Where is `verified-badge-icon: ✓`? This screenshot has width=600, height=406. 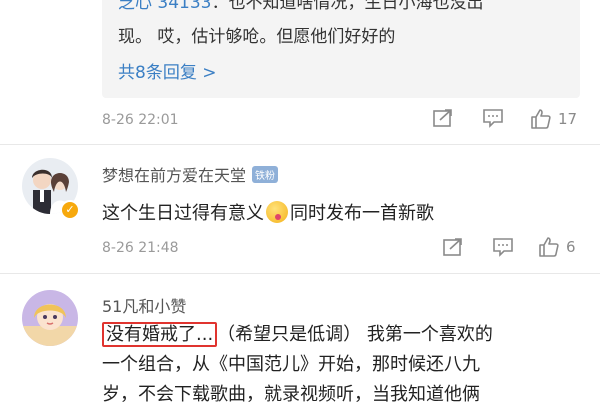
verified-badge-icon: ✓ is located at coordinates (70, 210).